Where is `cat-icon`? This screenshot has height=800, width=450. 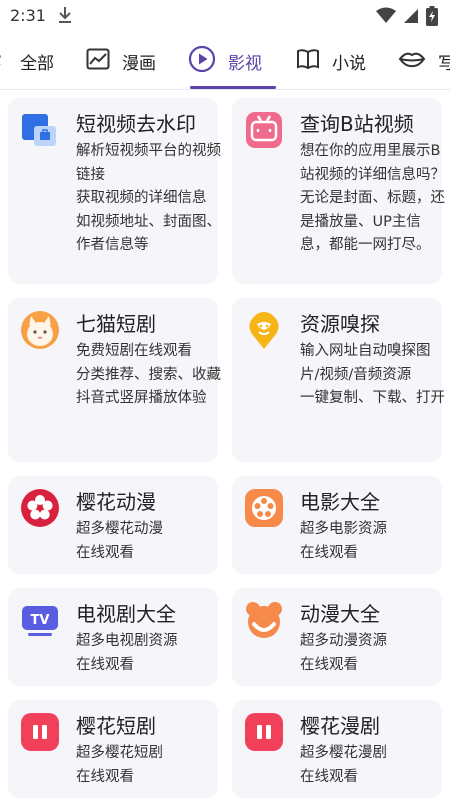
cat-icon is located at coordinates (40, 330).